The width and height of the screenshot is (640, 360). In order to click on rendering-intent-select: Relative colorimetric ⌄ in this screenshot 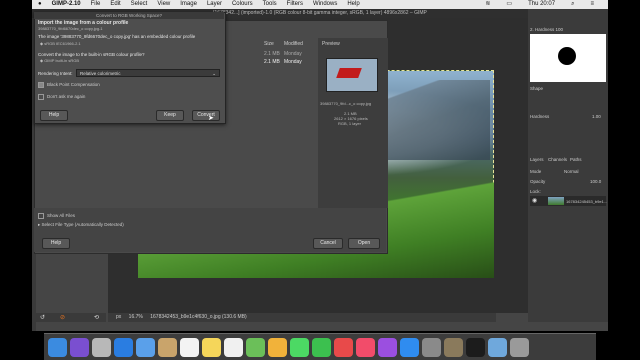, I will do `click(148, 73)`.